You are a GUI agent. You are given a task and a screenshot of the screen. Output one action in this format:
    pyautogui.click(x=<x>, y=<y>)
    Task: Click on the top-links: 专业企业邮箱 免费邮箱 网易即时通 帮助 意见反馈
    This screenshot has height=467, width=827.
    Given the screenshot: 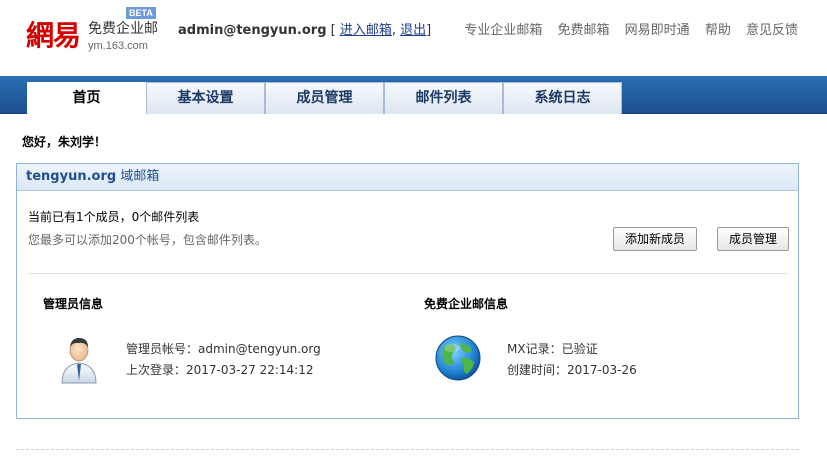 What is the action you would take?
    pyautogui.click(x=625, y=31)
    